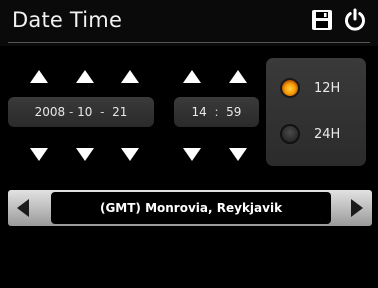 The height and width of the screenshot is (288, 378). What do you see at coordinates (238, 154) in the screenshot?
I see `minute-down-arrow` at bounding box center [238, 154].